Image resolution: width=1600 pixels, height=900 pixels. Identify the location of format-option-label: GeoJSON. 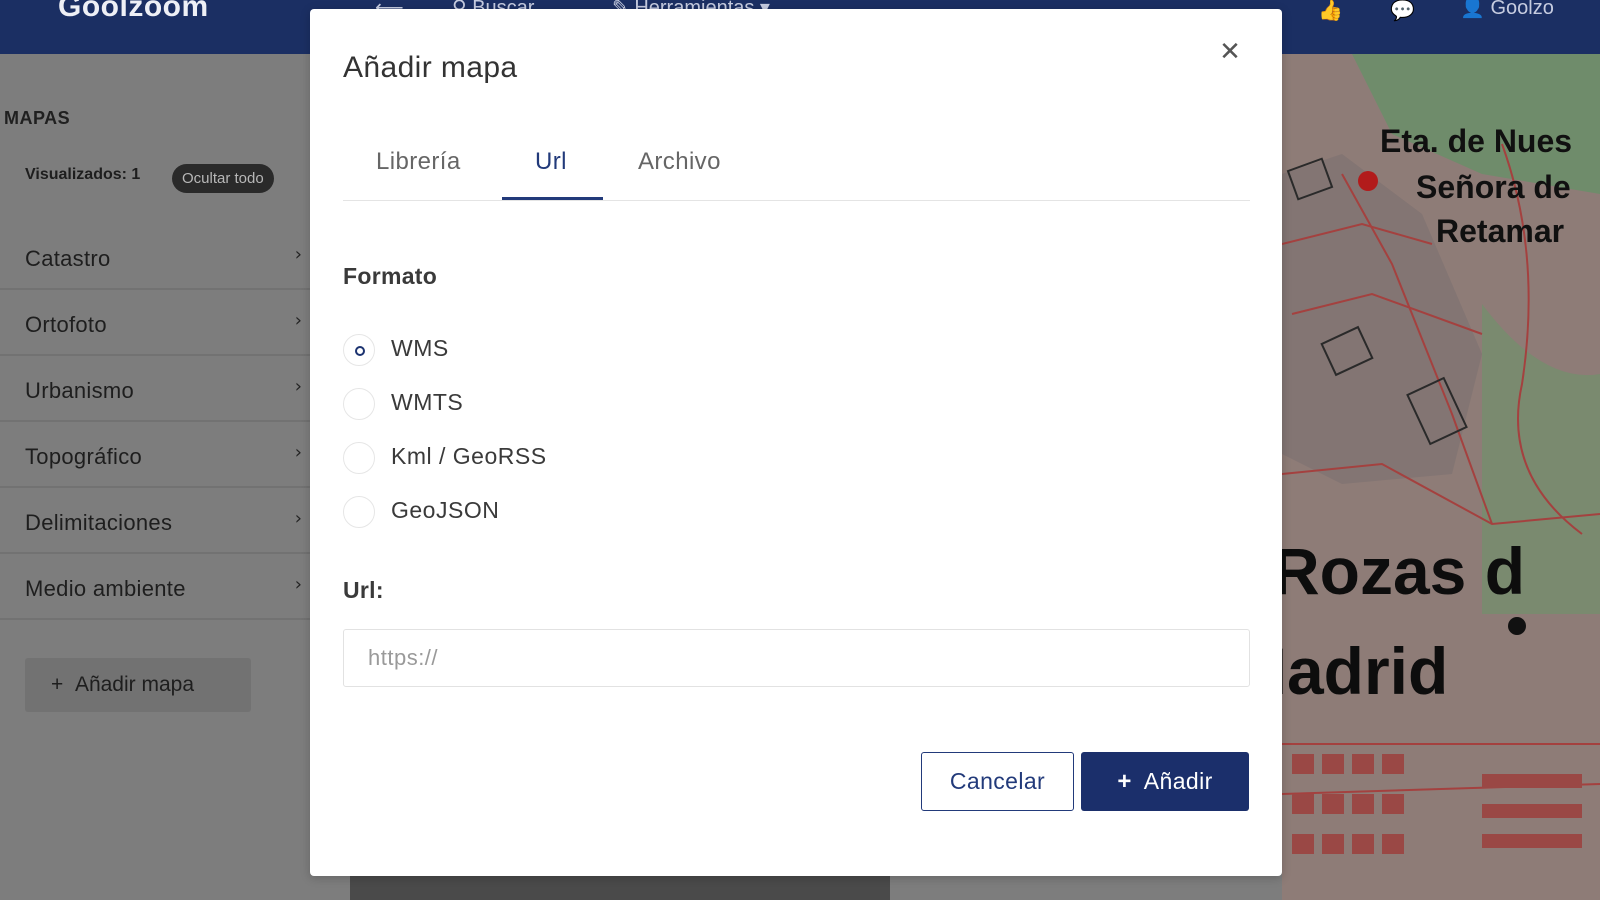
(445, 510).